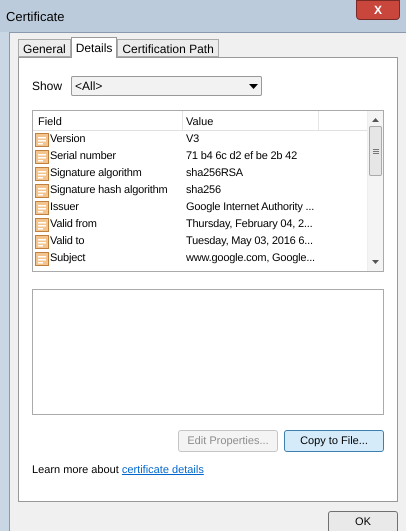  Describe the element at coordinates (109, 190) in the screenshot. I see `field-name: Signature hash algorithm` at that location.